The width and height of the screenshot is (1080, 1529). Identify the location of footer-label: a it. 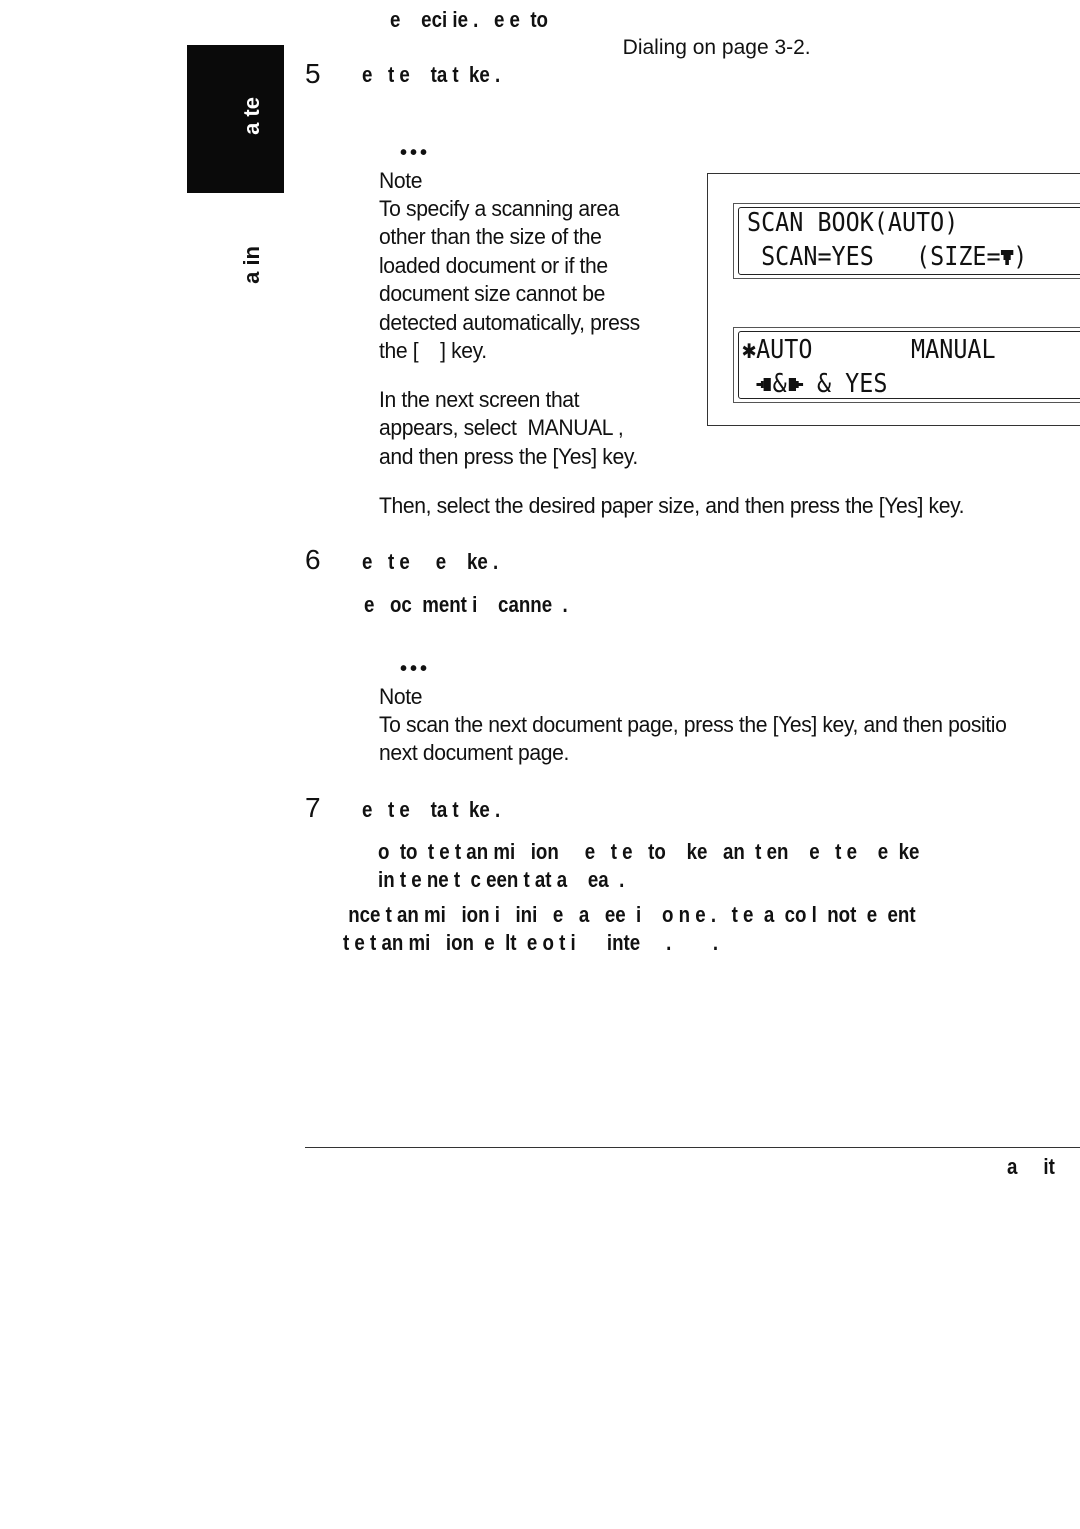
(1031, 1166).